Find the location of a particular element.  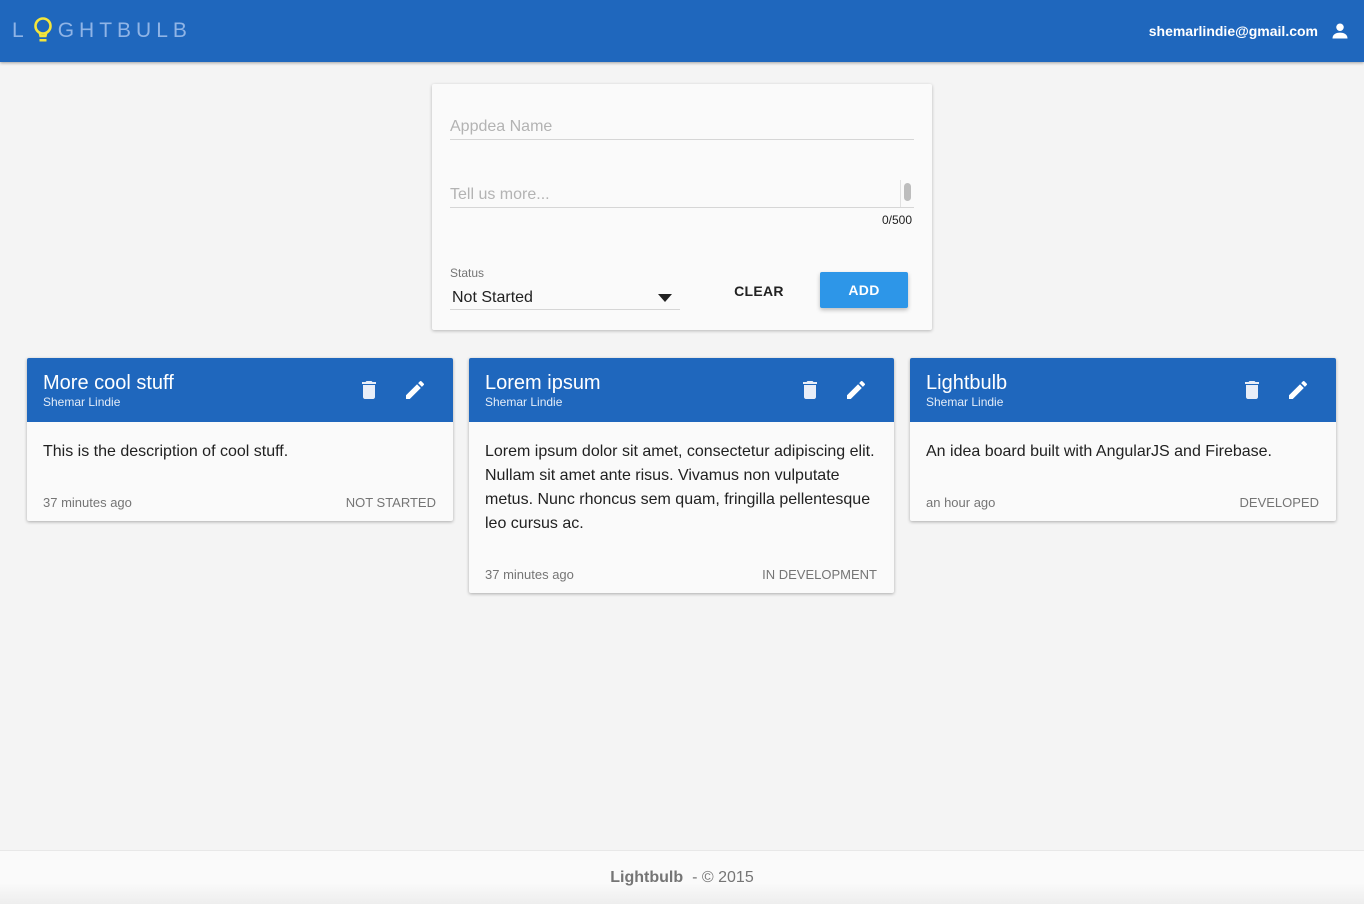

card-status: DEVELOPED is located at coordinates (1279, 502).